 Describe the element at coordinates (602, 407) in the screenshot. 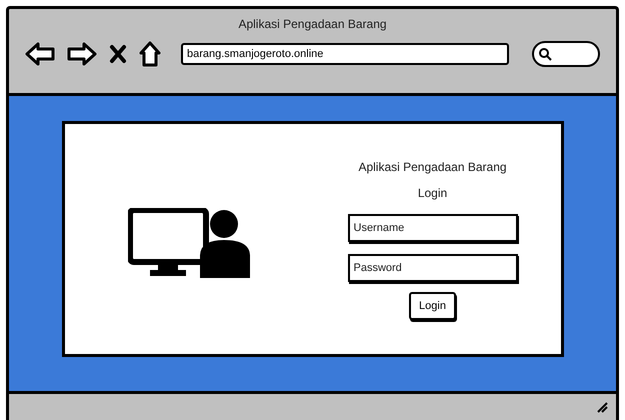

I see `resize-grip-icon` at that location.